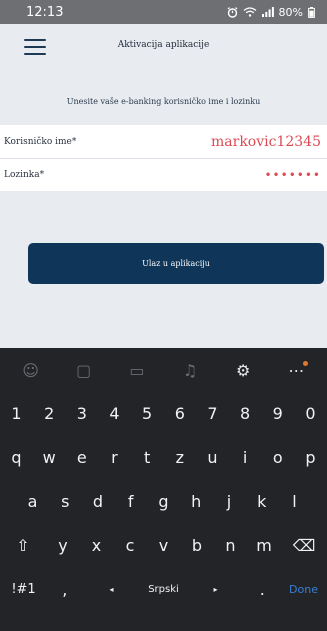 Image resolution: width=327 pixels, height=631 pixels. What do you see at coordinates (229, 501) in the screenshot?
I see `key-j: j` at bounding box center [229, 501].